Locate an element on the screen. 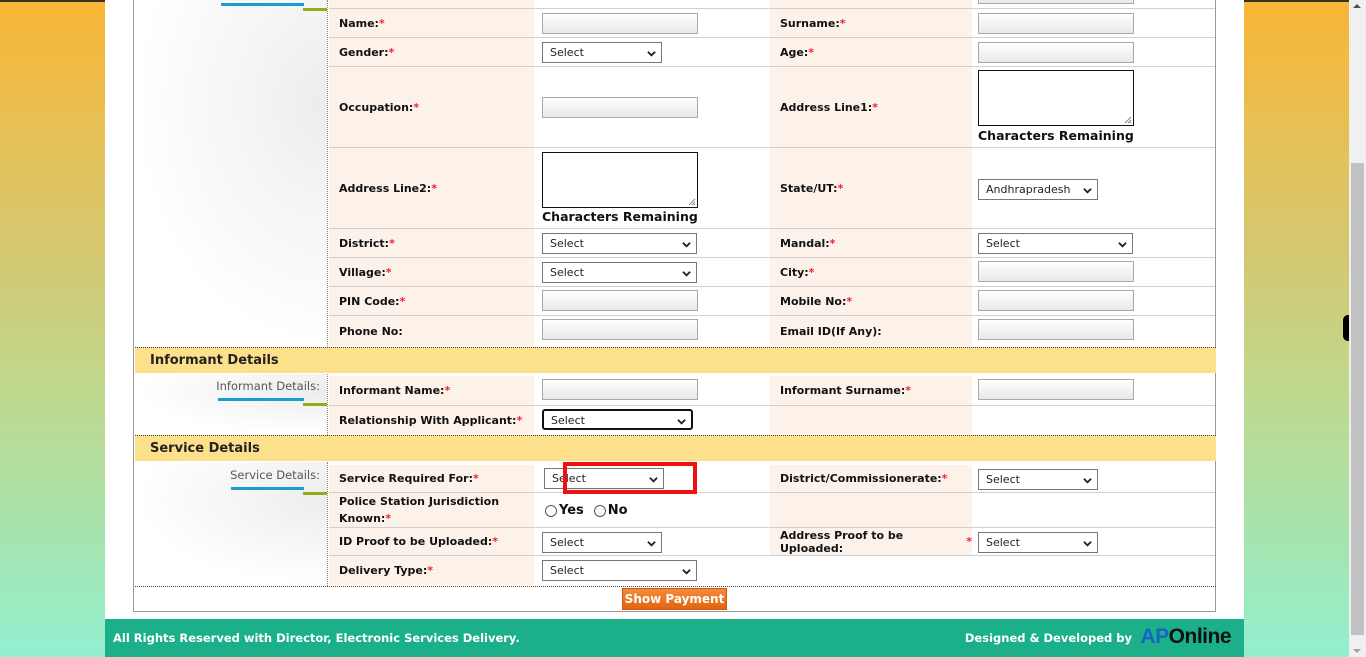 The image size is (1366, 657). form-row: Delivery Type: * Select is located at coordinates (772, 570).